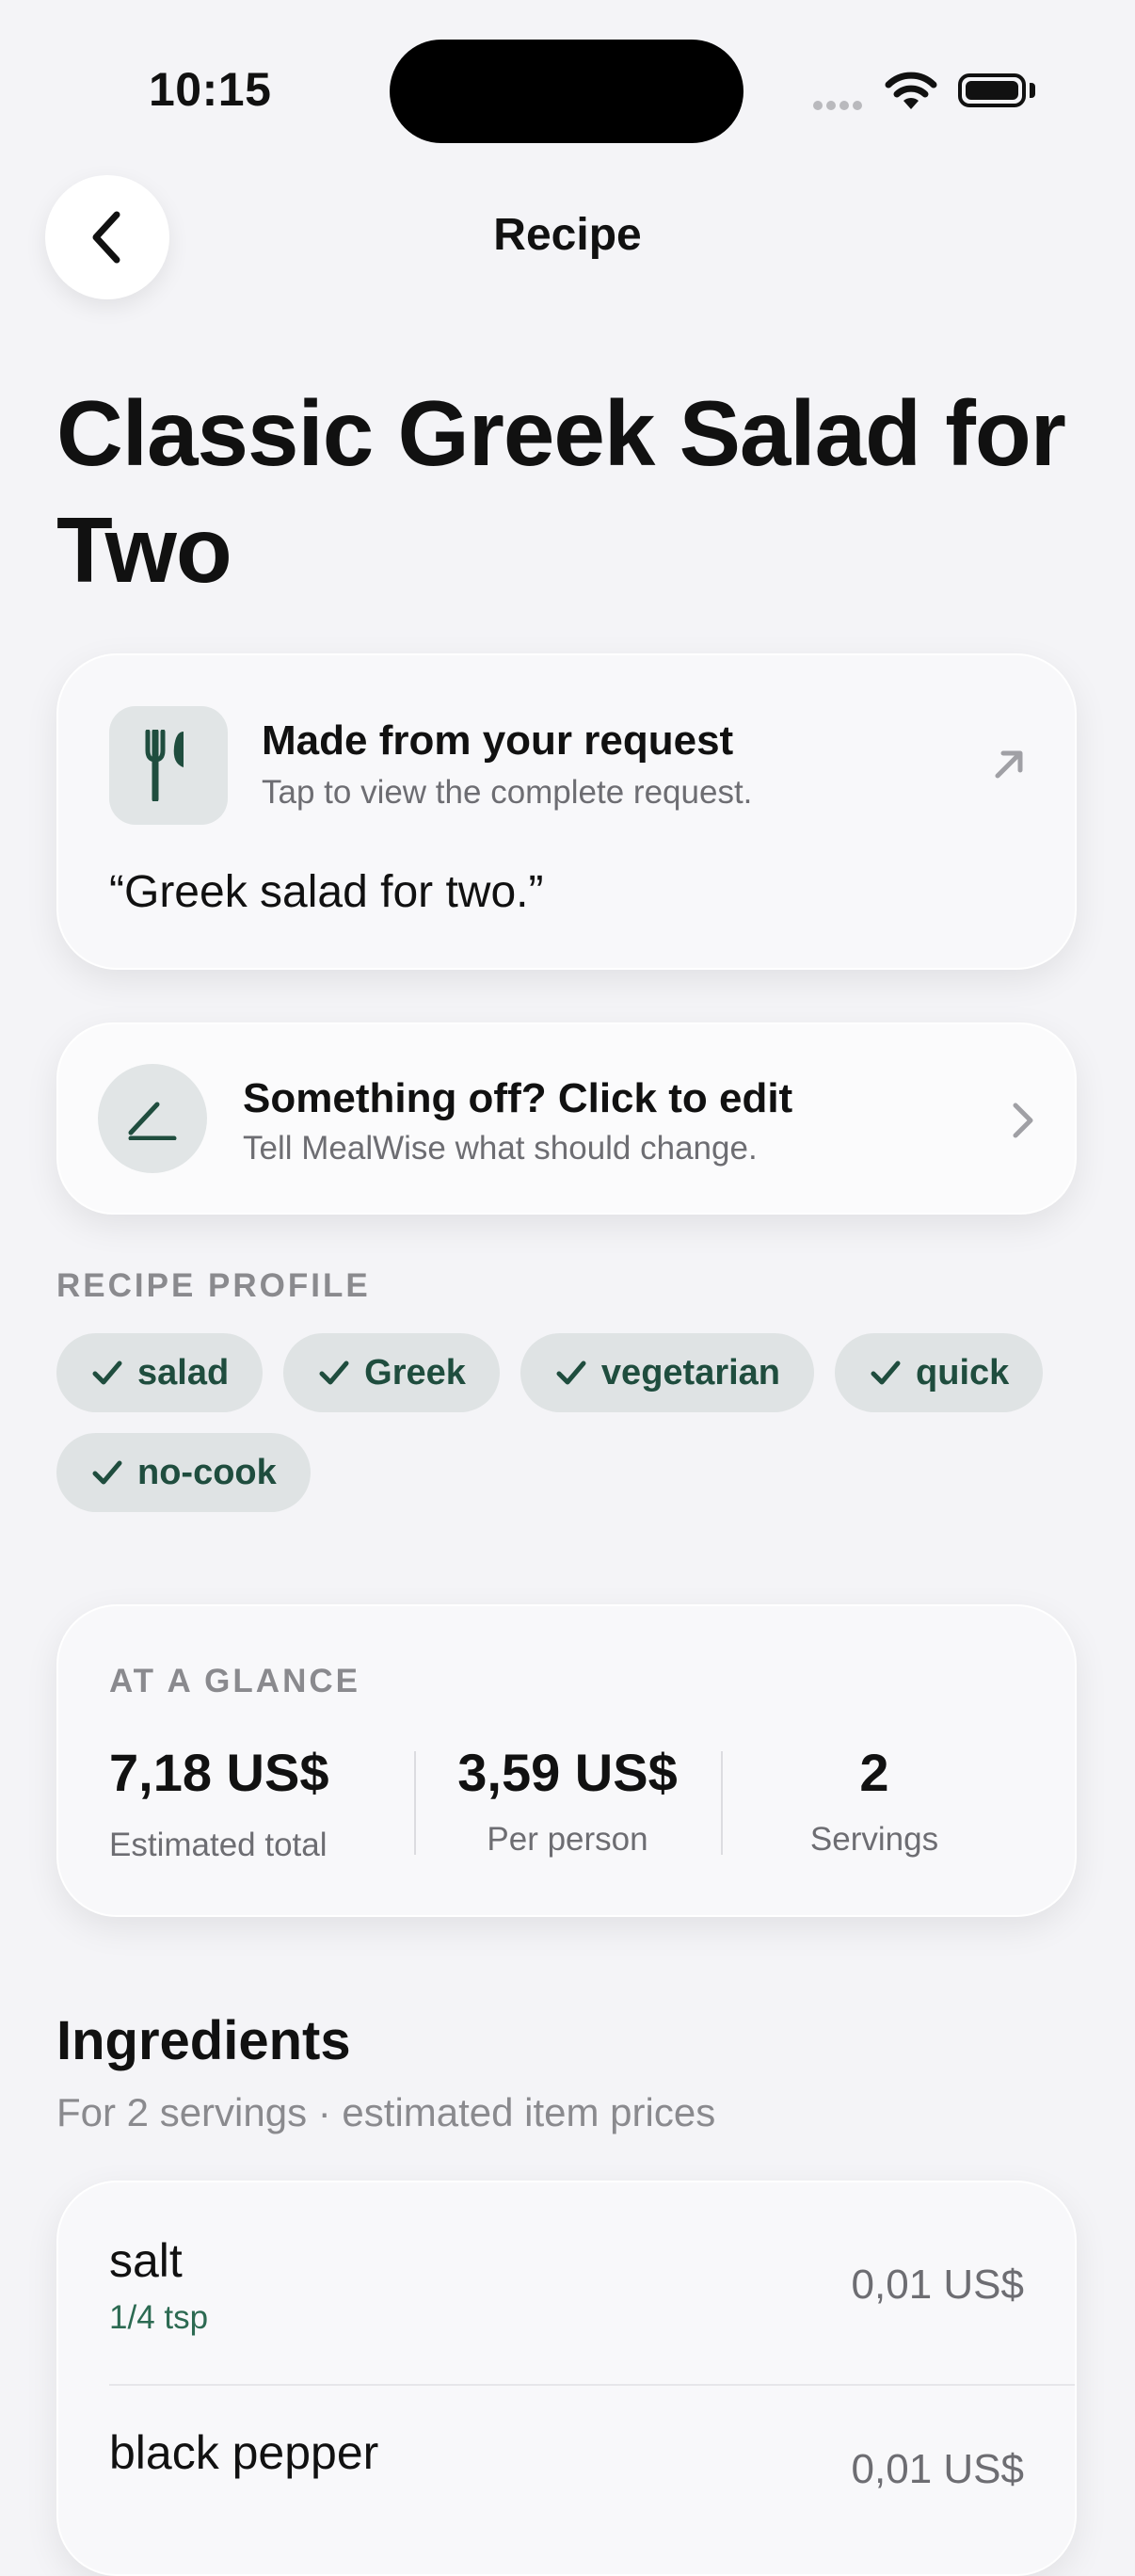 The image size is (1135, 2576). I want to click on ingredient-qty: 1/4 tsp, so click(159, 2317).